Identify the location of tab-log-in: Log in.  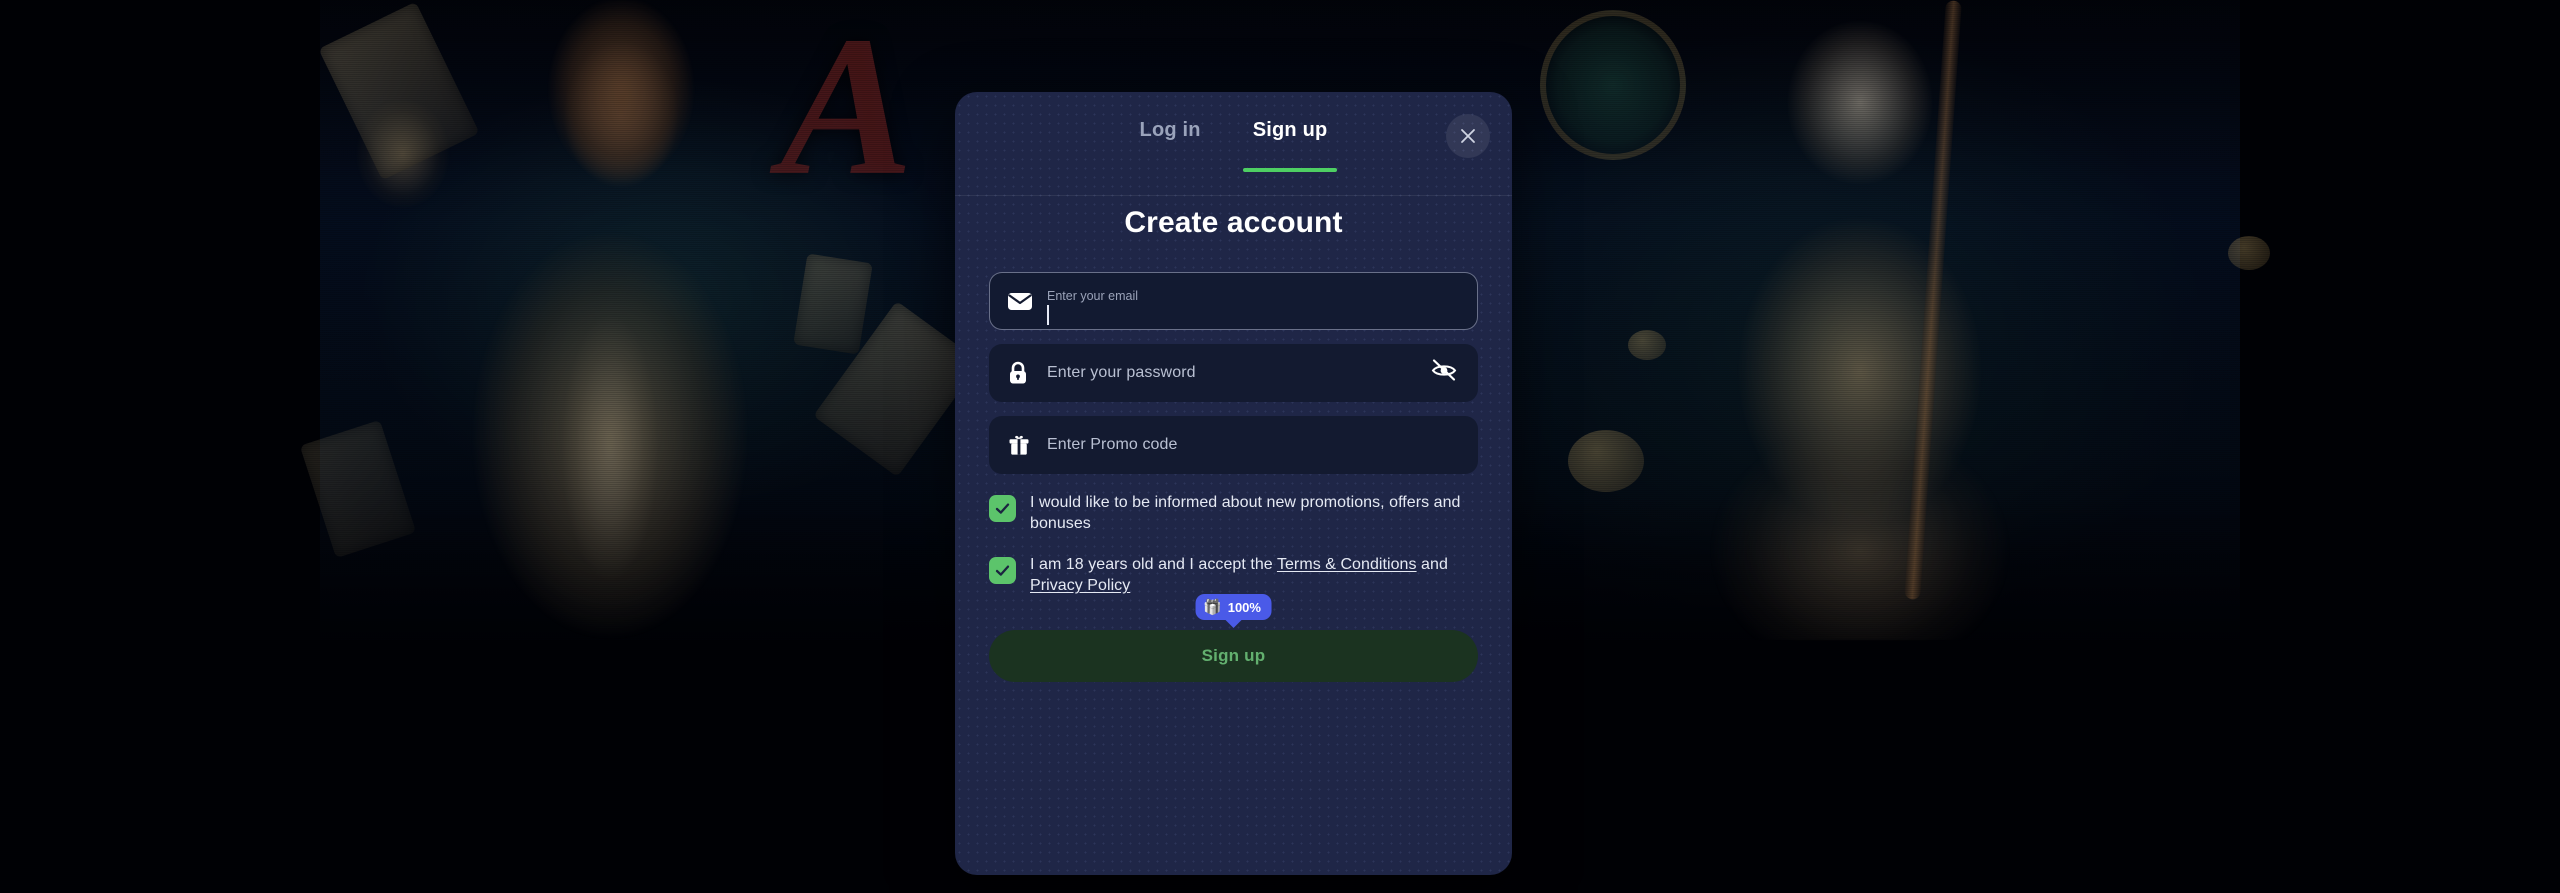
(1170, 130).